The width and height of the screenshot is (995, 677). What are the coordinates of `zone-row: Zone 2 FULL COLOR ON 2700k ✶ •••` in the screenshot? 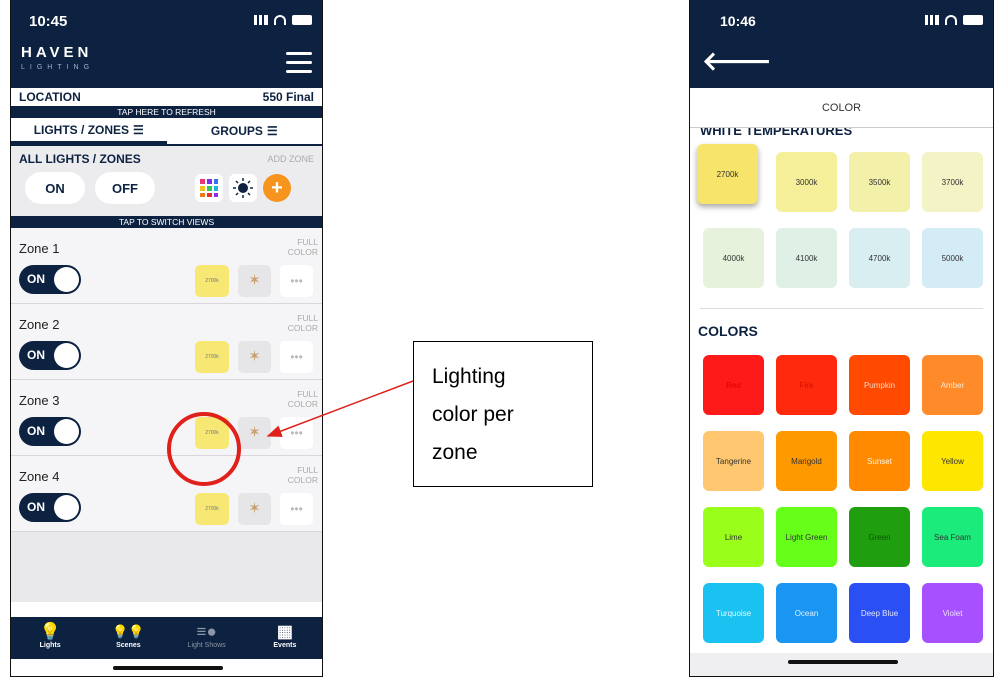 It's located at (166, 342).